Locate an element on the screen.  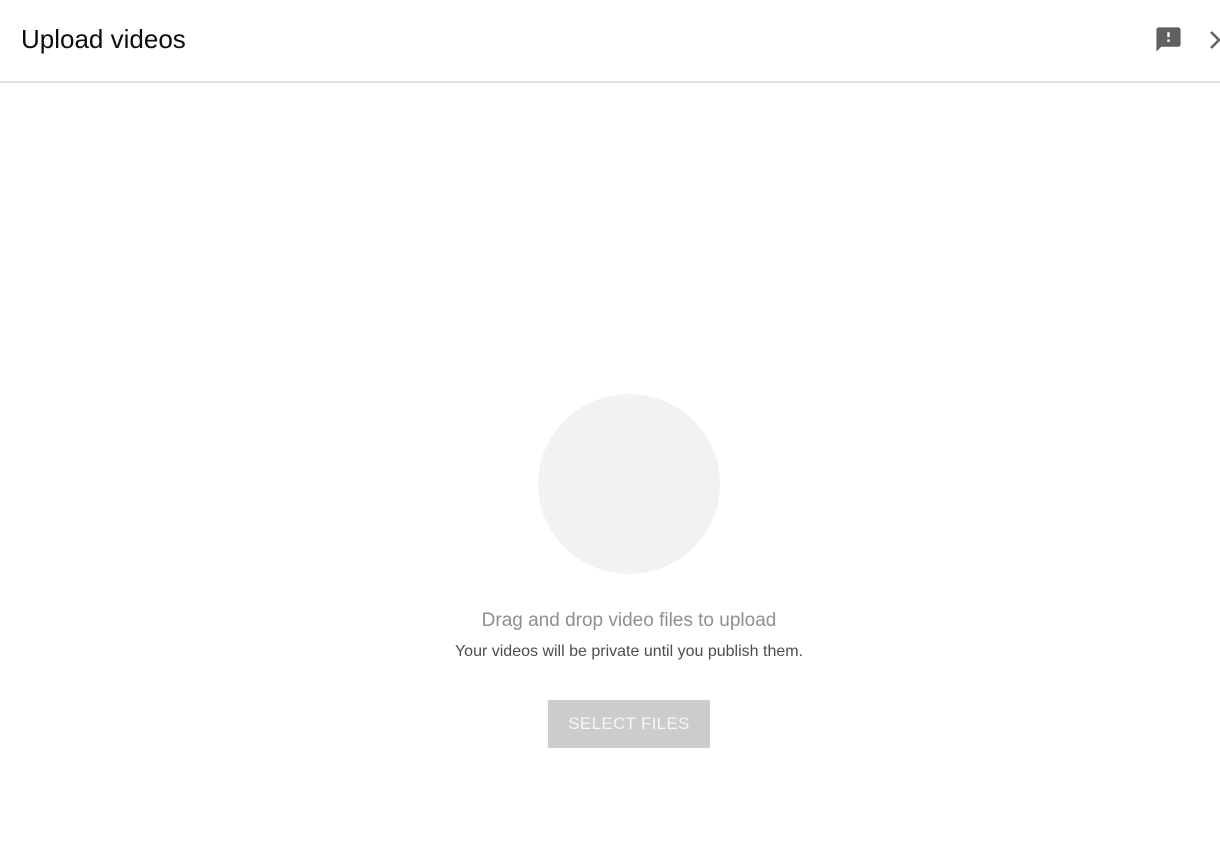
select-files-button: SELECT FILES is located at coordinates (629, 724).